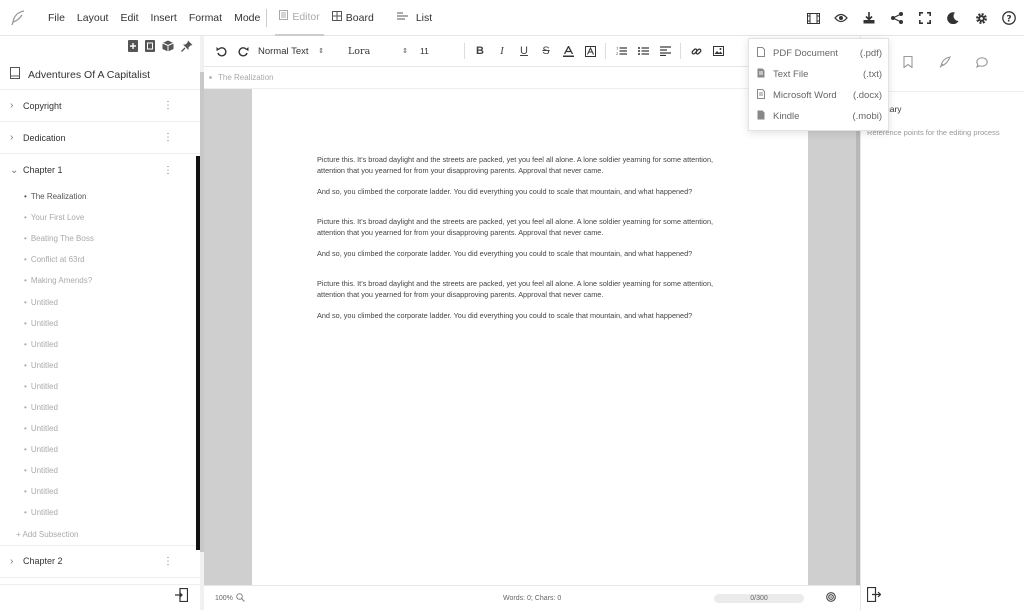 The image size is (1024, 610). Describe the element at coordinates (168, 48) in the screenshot. I see `cube-icon` at that location.